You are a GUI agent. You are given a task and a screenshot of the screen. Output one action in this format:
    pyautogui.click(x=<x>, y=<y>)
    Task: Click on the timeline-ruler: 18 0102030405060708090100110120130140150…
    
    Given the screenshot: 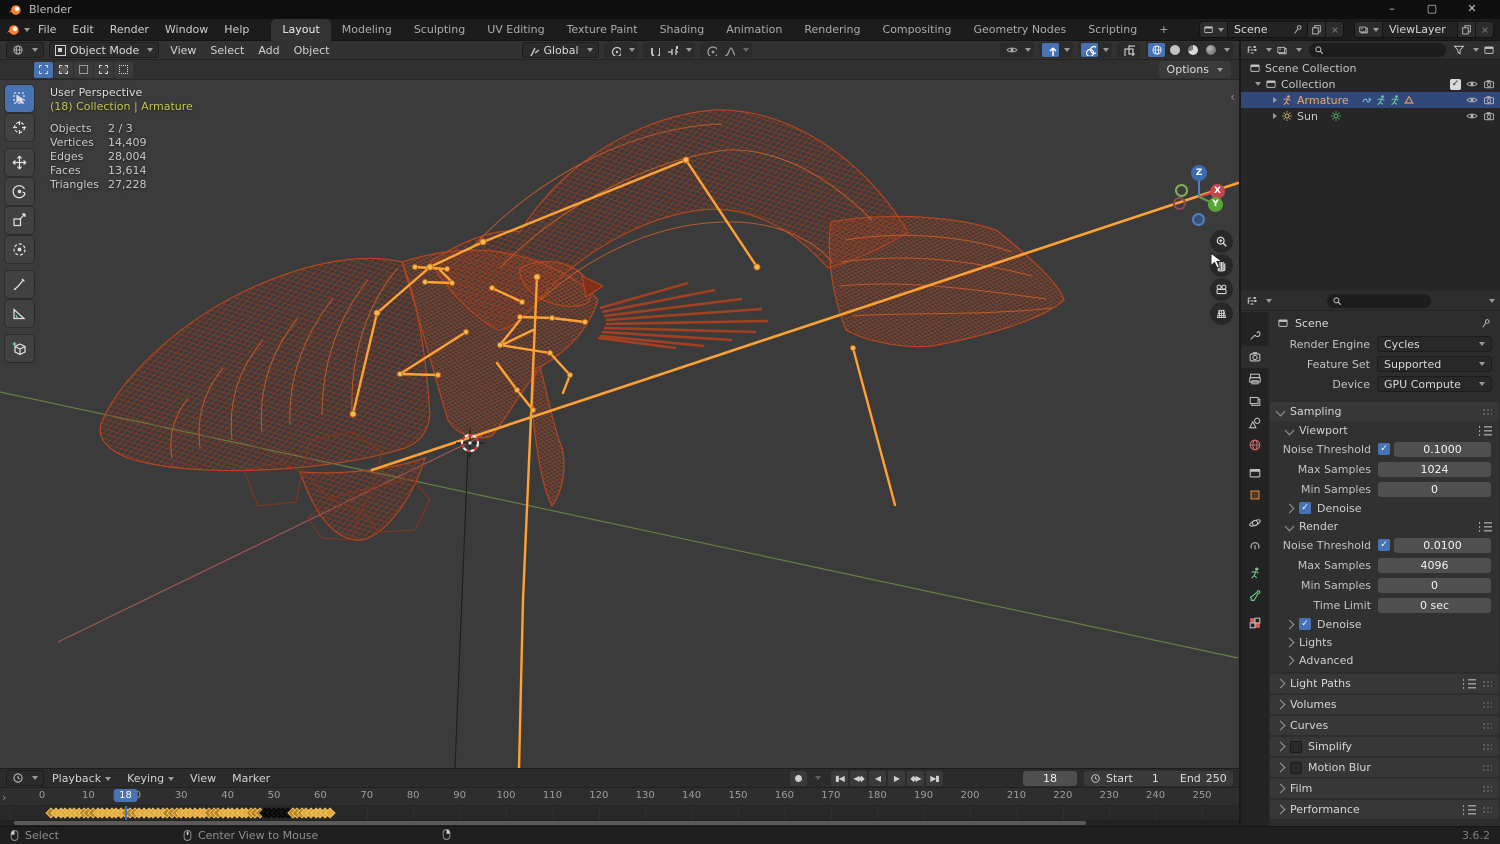 What is the action you would take?
    pyautogui.click(x=619, y=797)
    